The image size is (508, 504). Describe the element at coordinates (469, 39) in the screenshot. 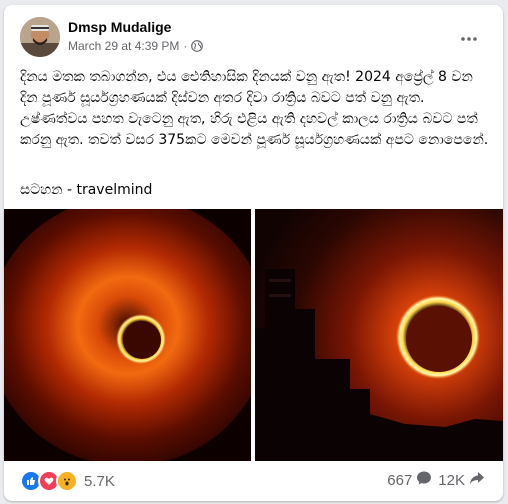

I see `more-options-icon` at that location.